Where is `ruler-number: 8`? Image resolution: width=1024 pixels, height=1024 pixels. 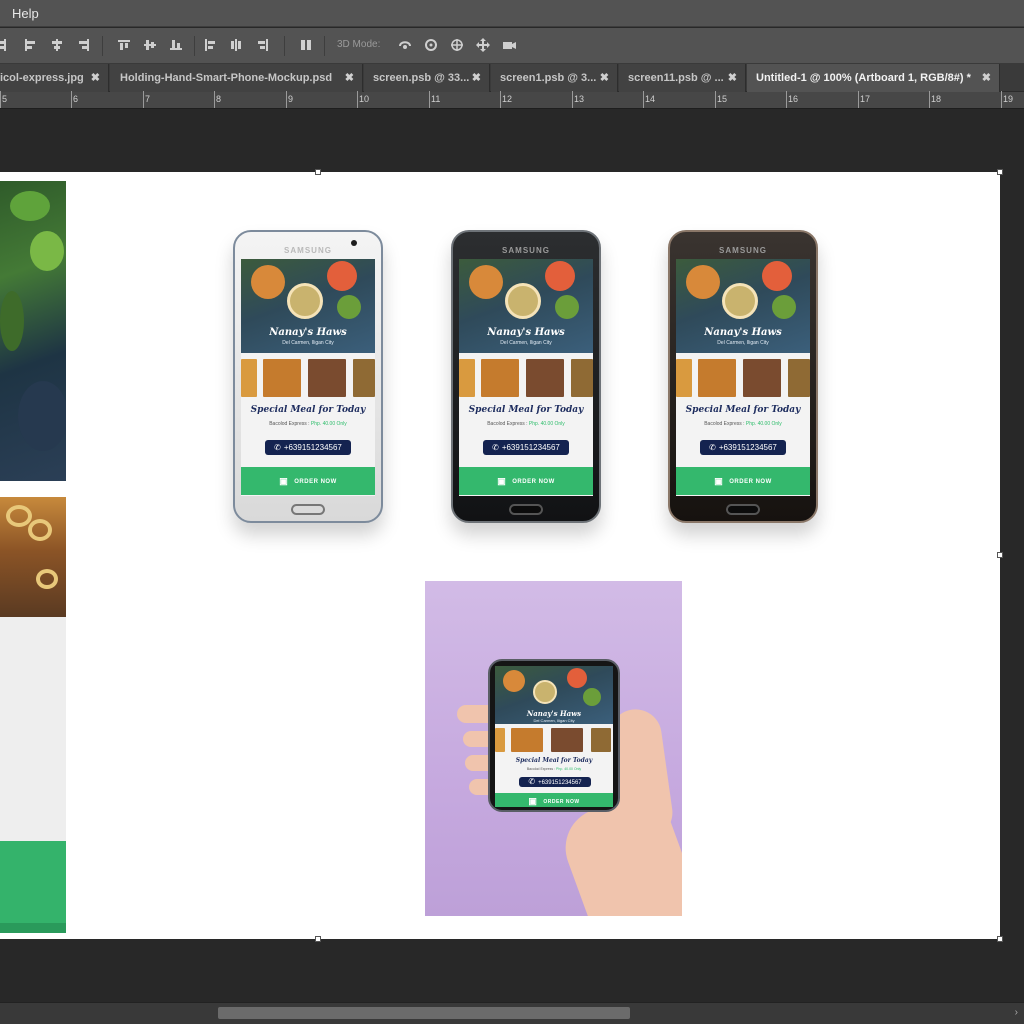
ruler-number: 8 is located at coordinates (219, 99).